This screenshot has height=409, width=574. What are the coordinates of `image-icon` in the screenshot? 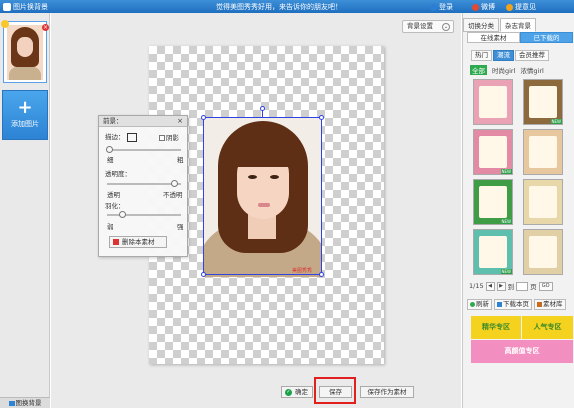 It's located at (11, 403).